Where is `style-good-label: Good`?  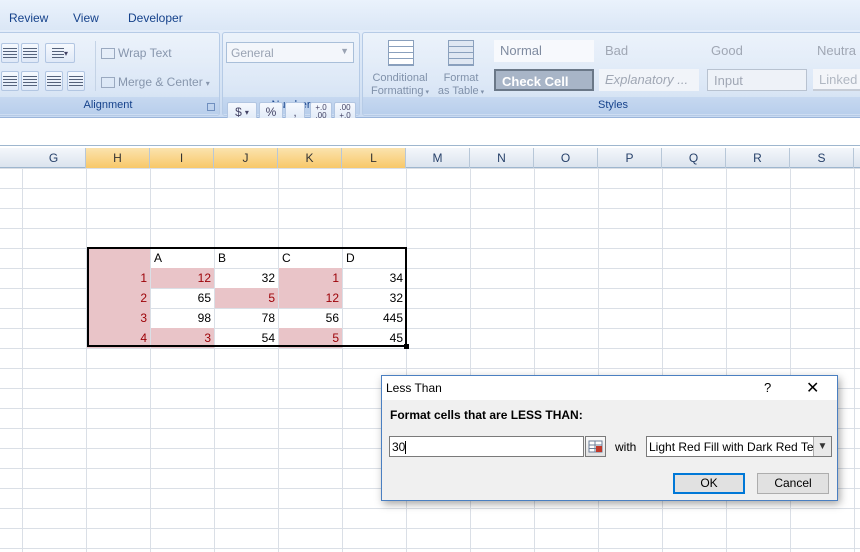
style-good-label: Good is located at coordinates (727, 50).